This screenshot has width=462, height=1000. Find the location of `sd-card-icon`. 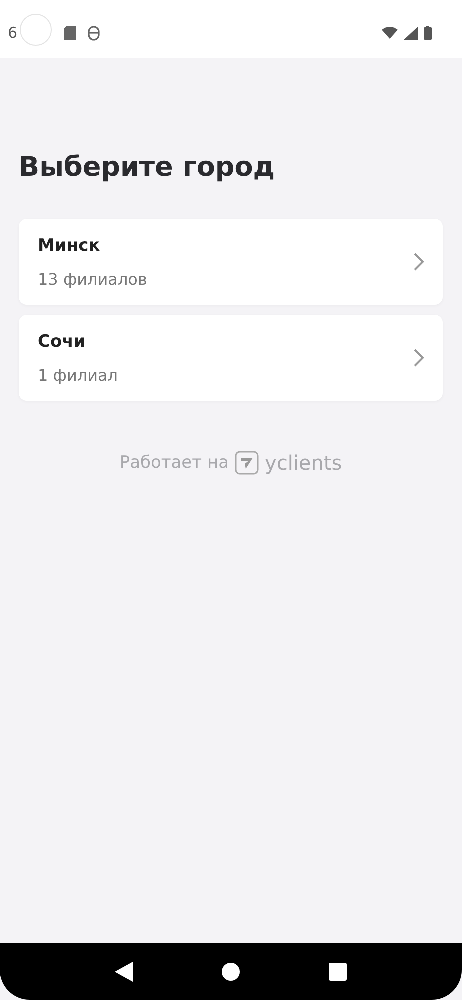

sd-card-icon is located at coordinates (70, 33).